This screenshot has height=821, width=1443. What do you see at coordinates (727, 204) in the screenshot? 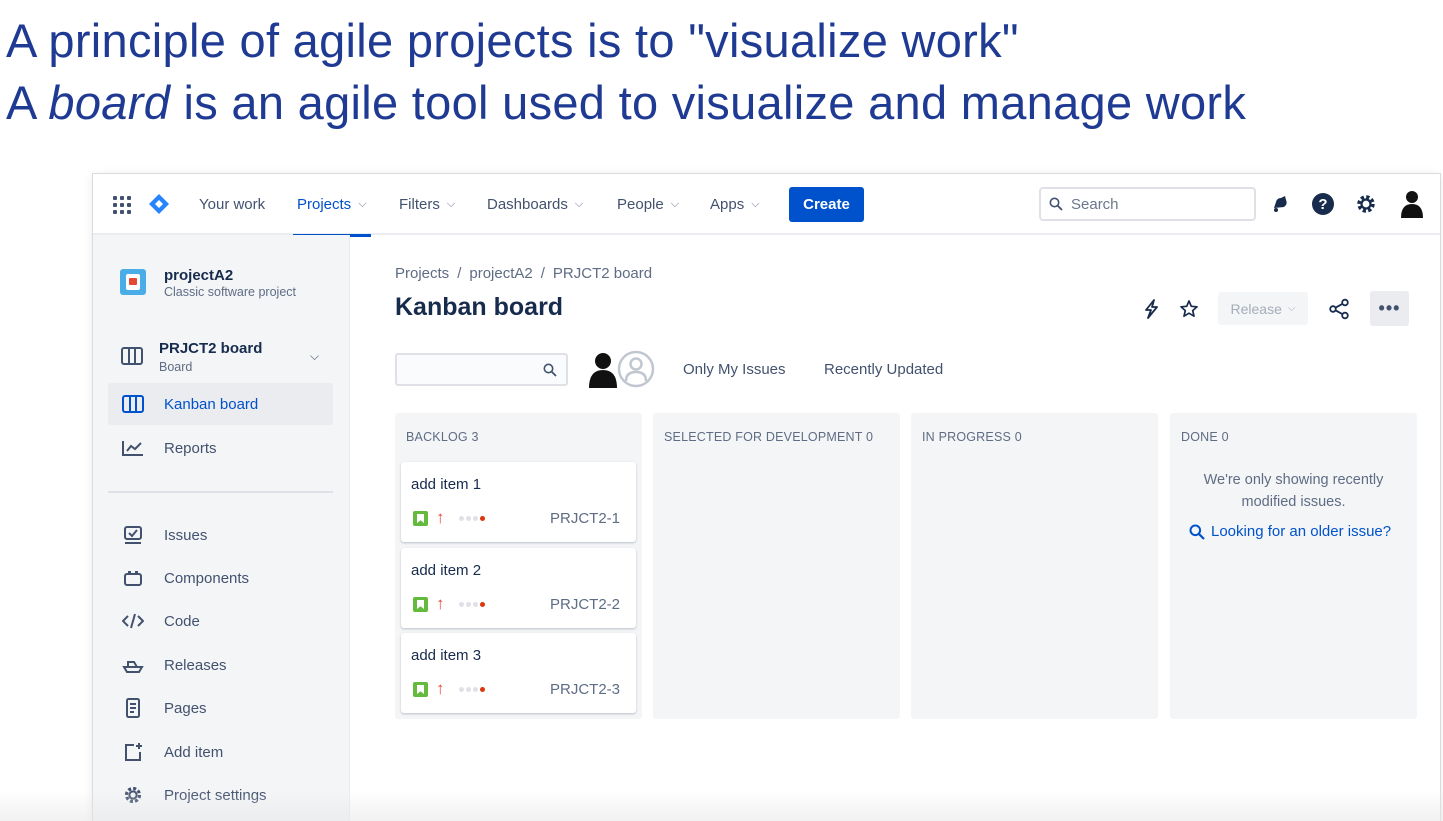
I see `nav-apps-label: Apps` at bounding box center [727, 204].